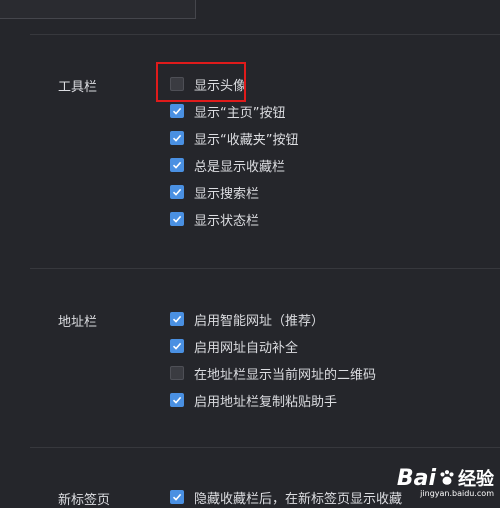 This screenshot has height=508, width=500. What do you see at coordinates (78, 87) in the screenshot?
I see `section-label-toolbar: 工具栏` at bounding box center [78, 87].